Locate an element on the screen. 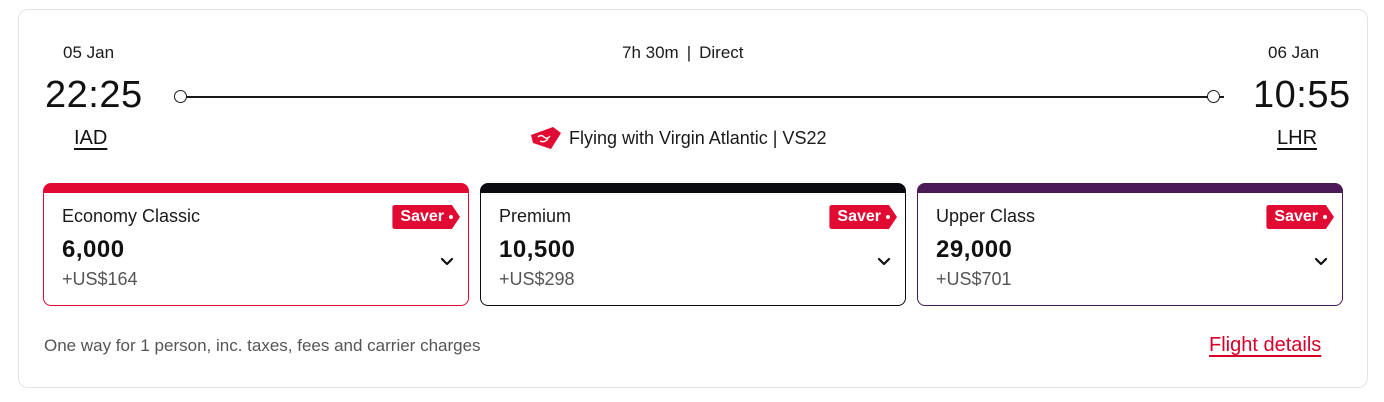  fare-option-premium: Premium Saver 10,500 +US$298 is located at coordinates (693, 244).